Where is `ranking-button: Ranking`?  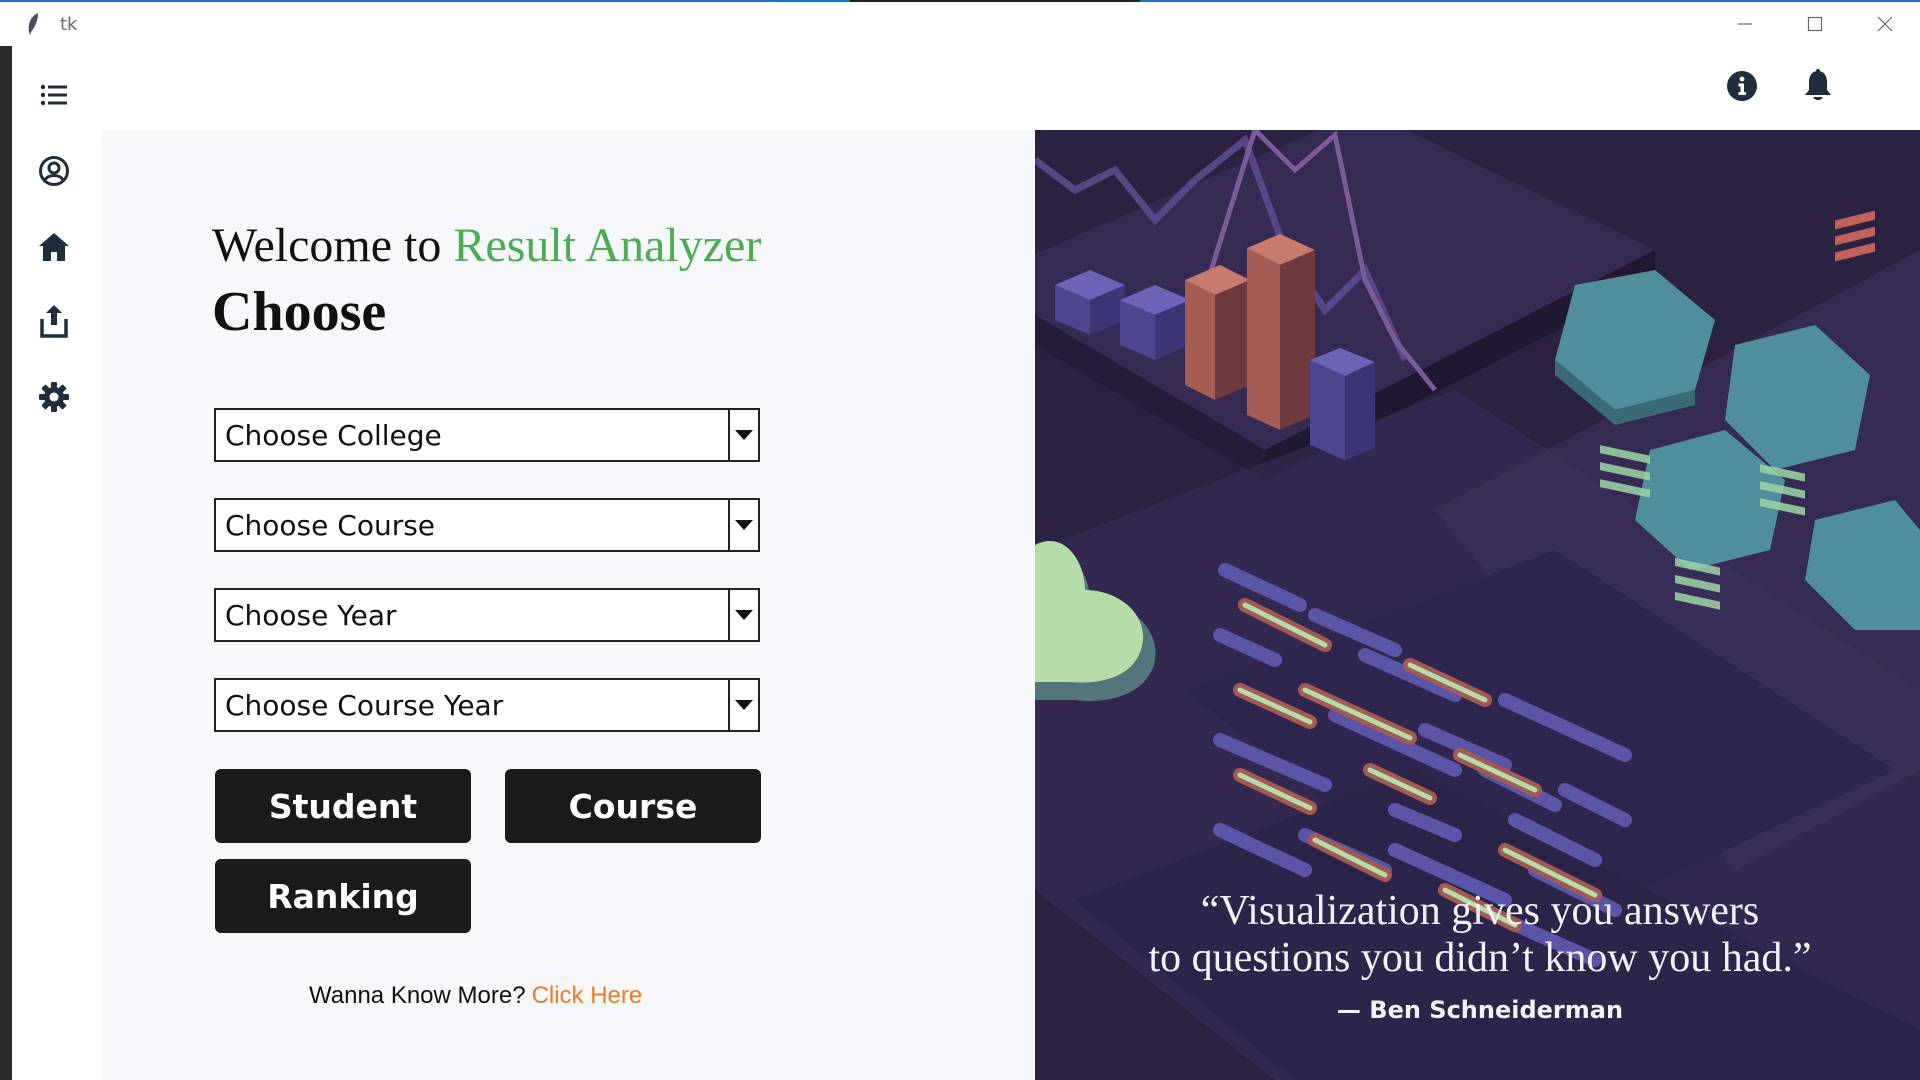 ranking-button: Ranking is located at coordinates (343, 896).